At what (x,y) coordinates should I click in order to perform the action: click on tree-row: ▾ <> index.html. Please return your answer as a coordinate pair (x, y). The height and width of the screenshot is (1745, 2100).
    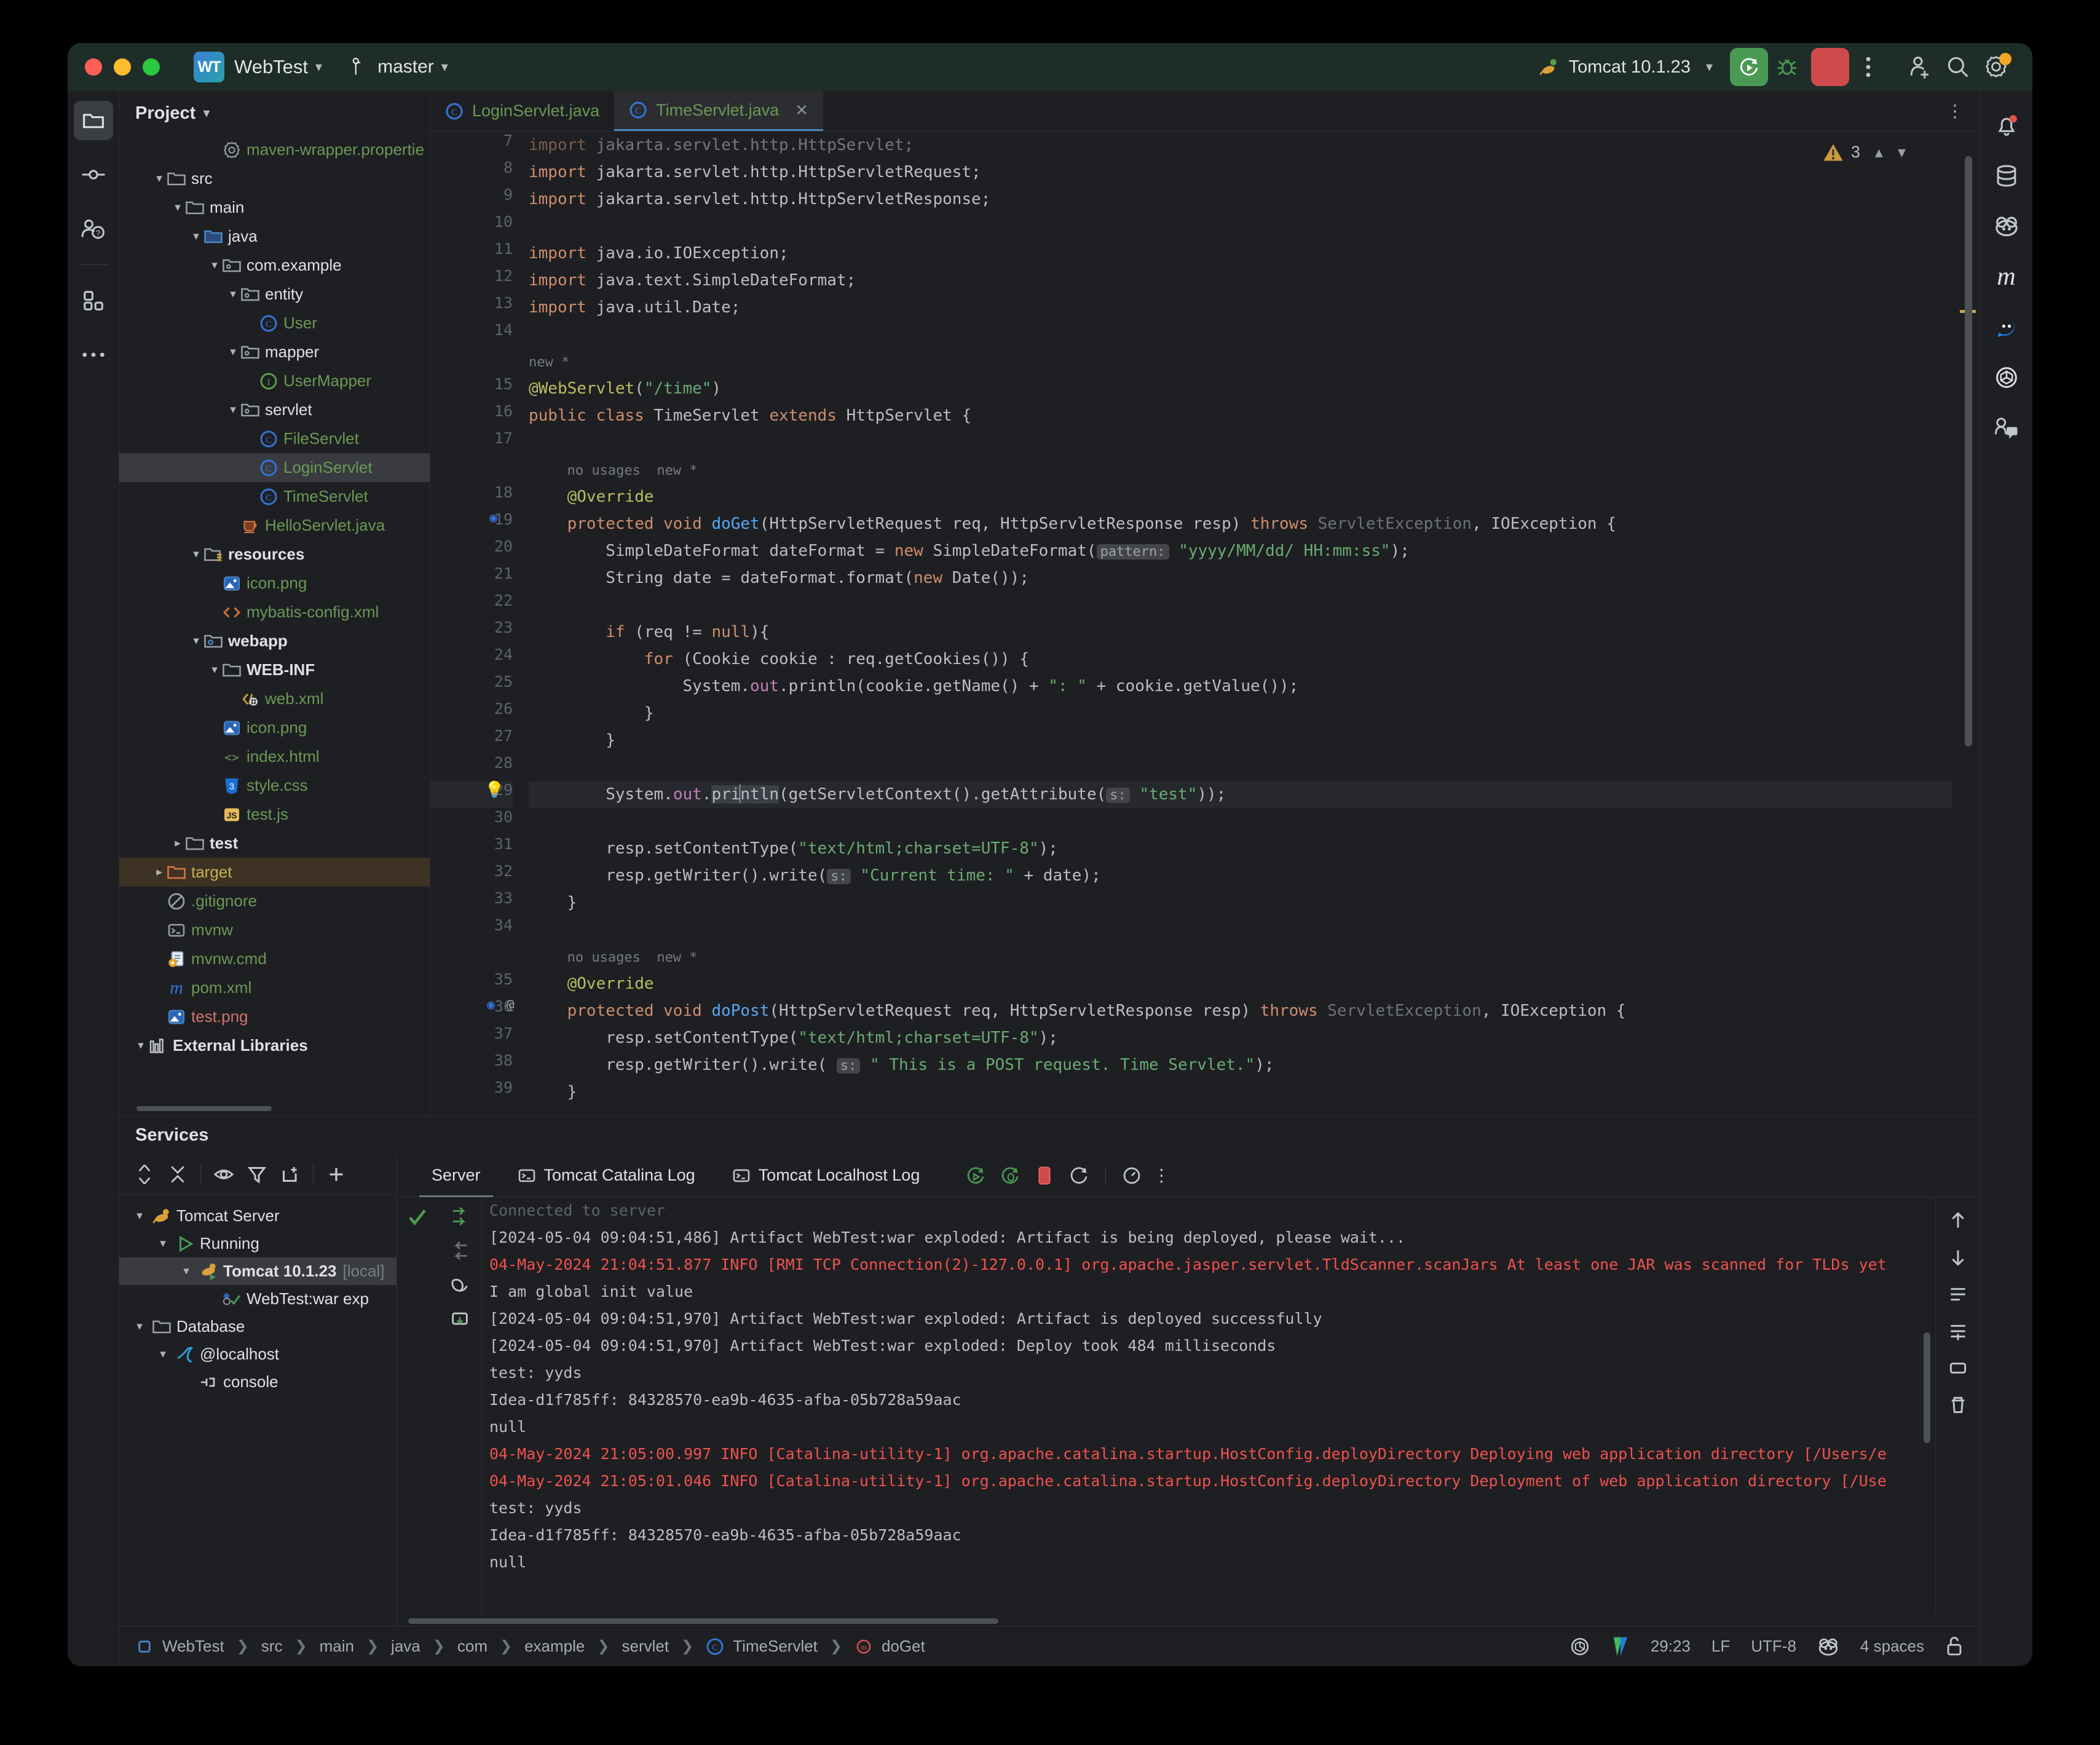
    Looking at the image, I should click on (275, 756).